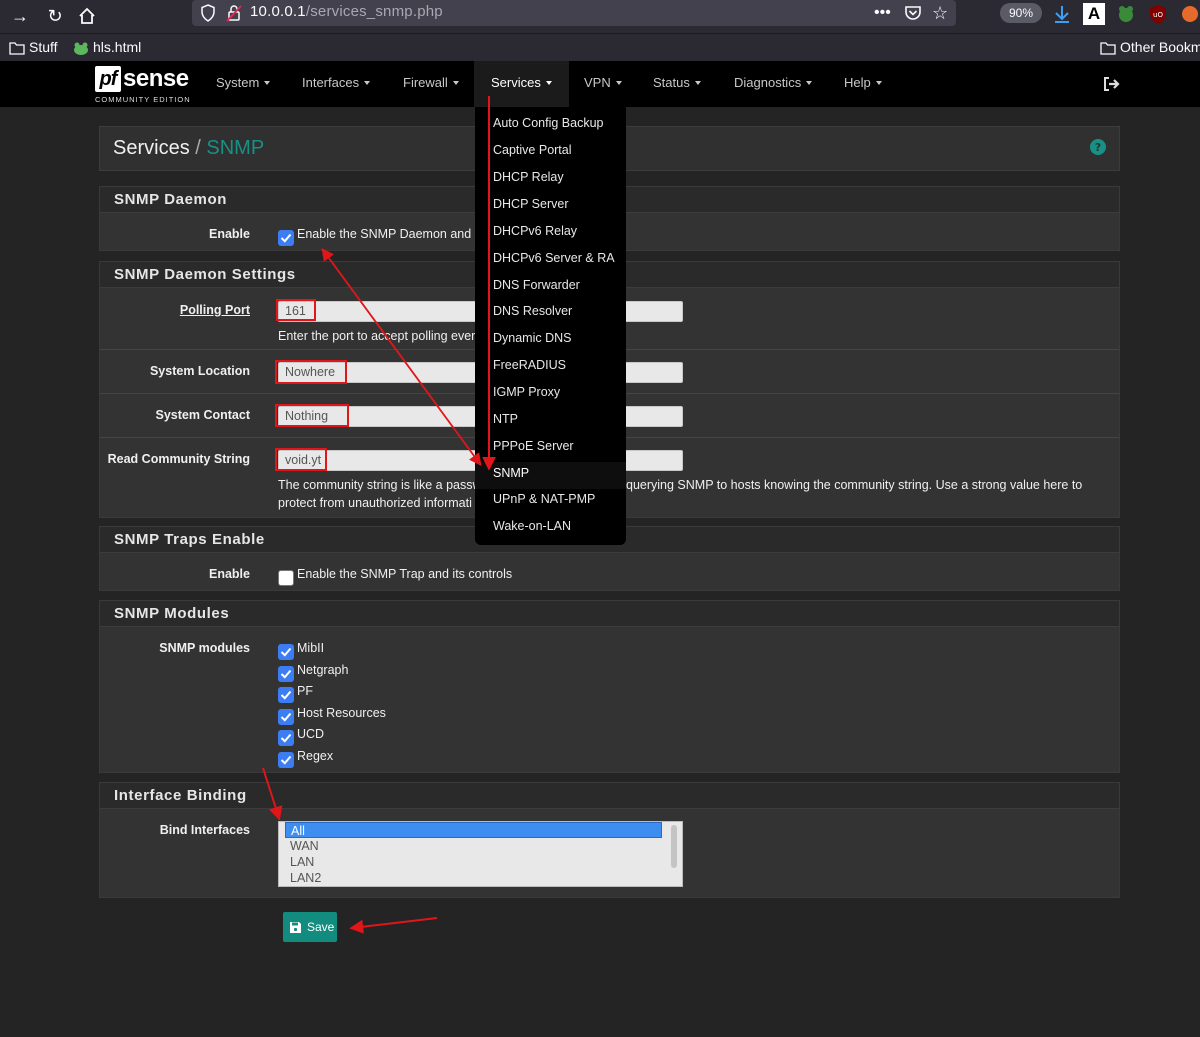 The width and height of the screenshot is (1200, 1037). What do you see at coordinates (286, 738) in the screenshot?
I see `module-checkbox-ucd` at bounding box center [286, 738].